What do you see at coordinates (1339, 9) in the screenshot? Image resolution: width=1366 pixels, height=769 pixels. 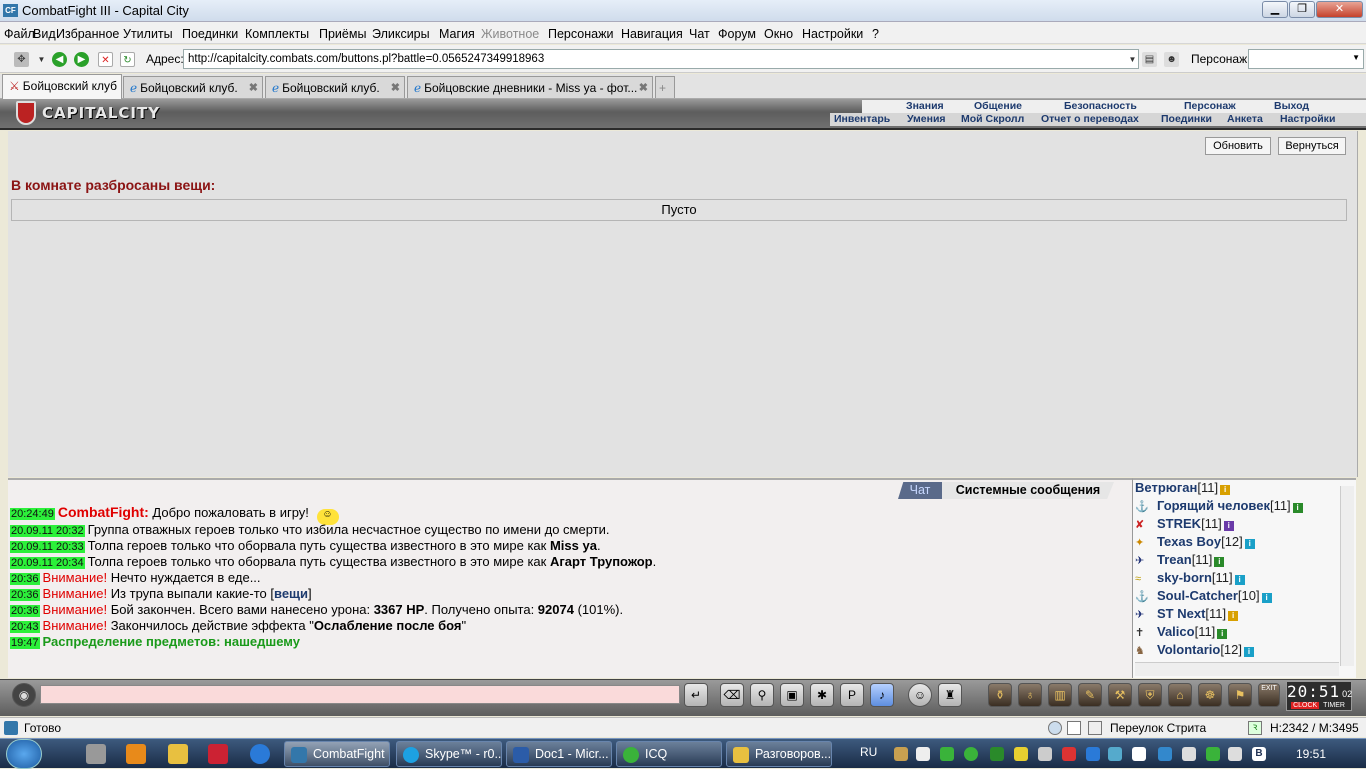 I see `close-button: ✕` at bounding box center [1339, 9].